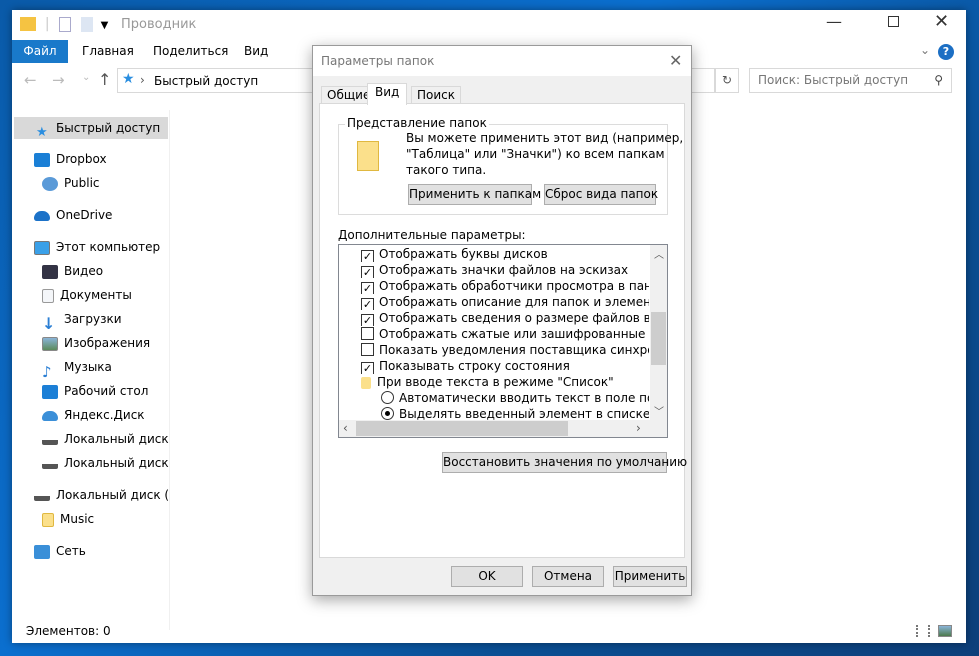  I want to click on tab-search: Поиск, so click(436, 95).